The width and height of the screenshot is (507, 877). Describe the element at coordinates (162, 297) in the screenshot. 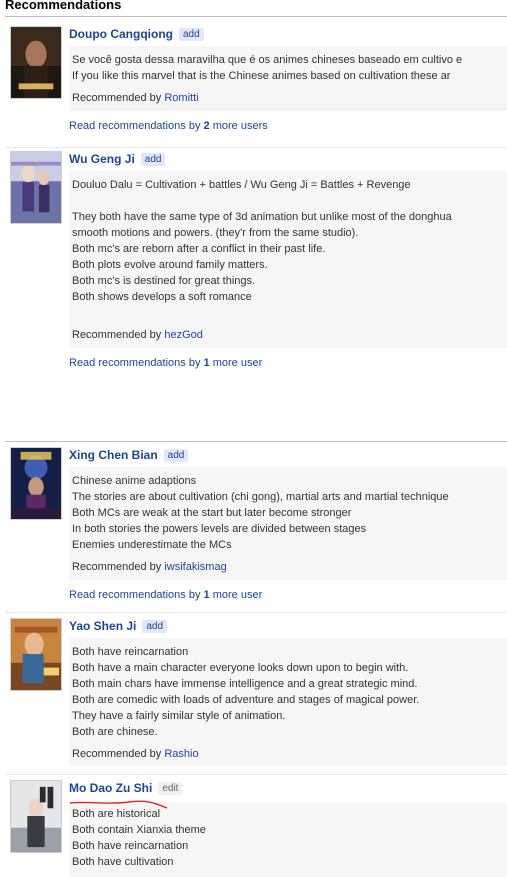

I see `rec-text-line: Both shows develops a soft romance` at that location.